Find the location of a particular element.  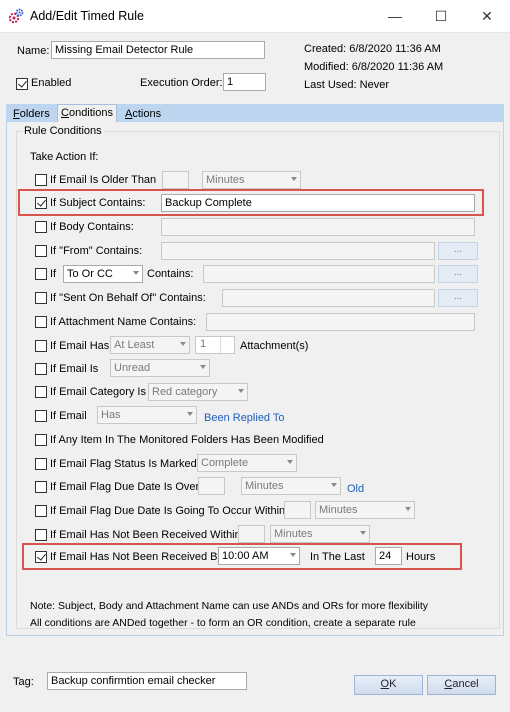

email-is-label: If Email Is is located at coordinates (74, 369).